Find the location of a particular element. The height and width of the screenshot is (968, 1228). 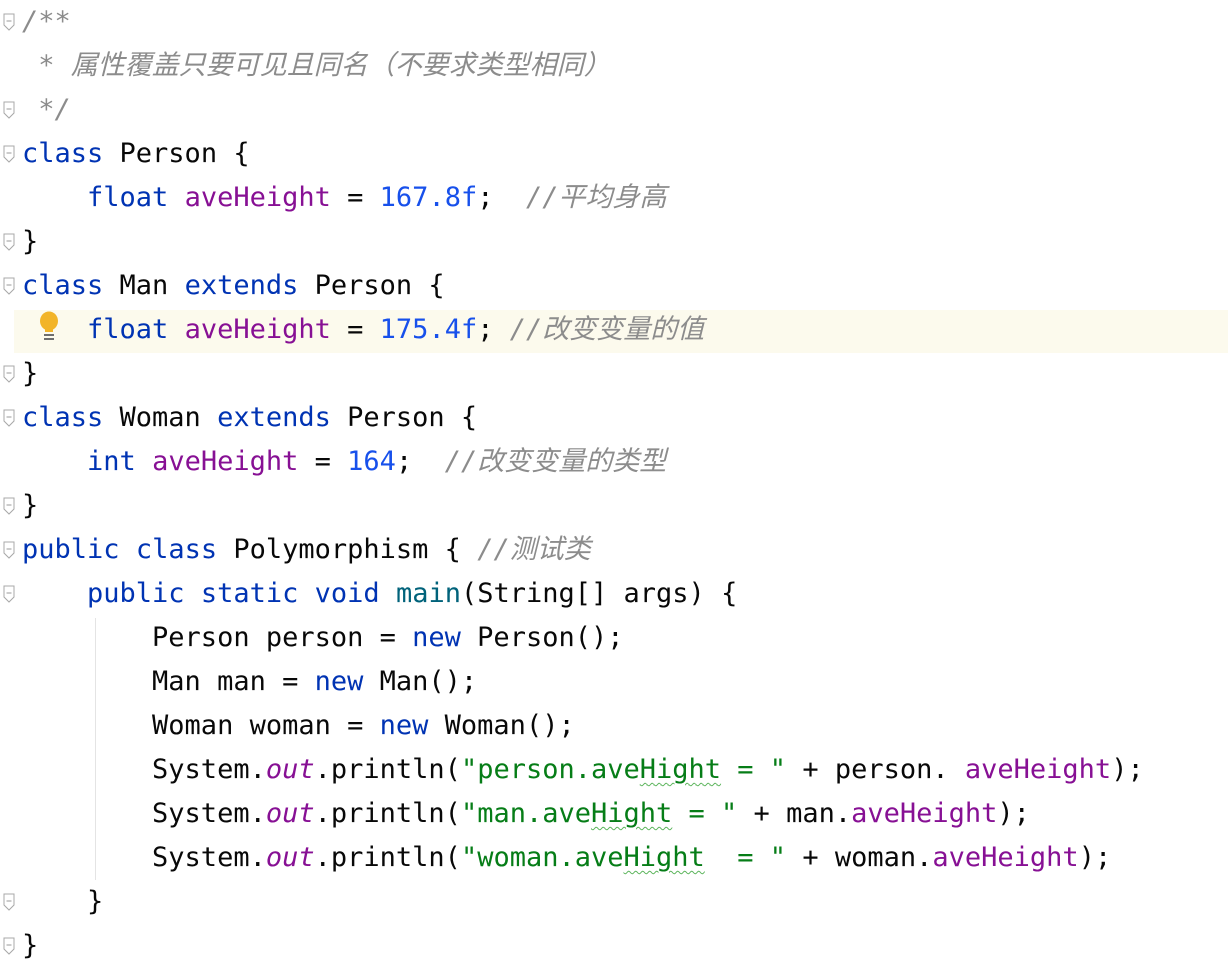

code-token: "person.ave is located at coordinates (550, 769).